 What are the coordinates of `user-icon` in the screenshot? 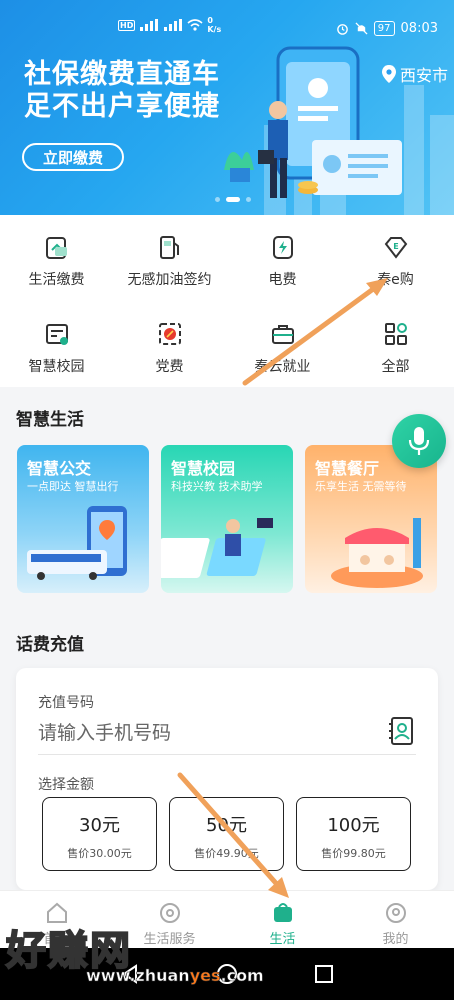 It's located at (395, 913).